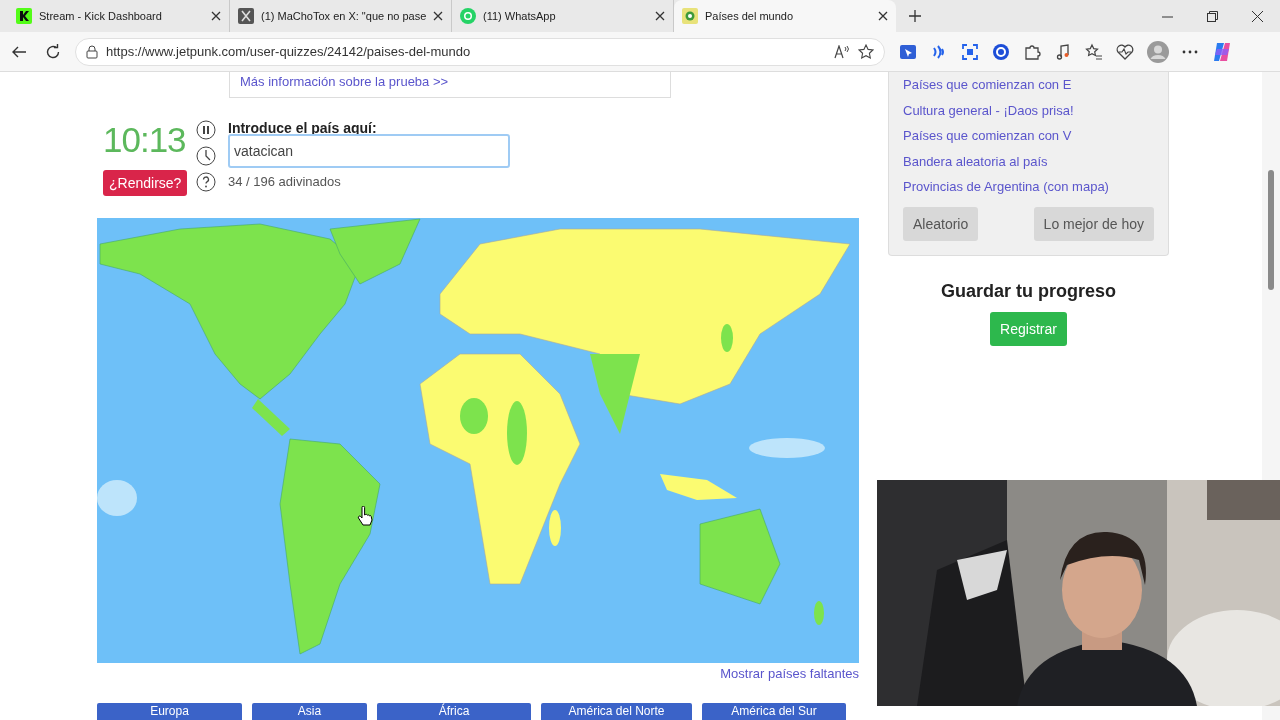 The width and height of the screenshot is (1280, 720). Describe the element at coordinates (144, 140) in the screenshot. I see `timer: 10:13` at that location.